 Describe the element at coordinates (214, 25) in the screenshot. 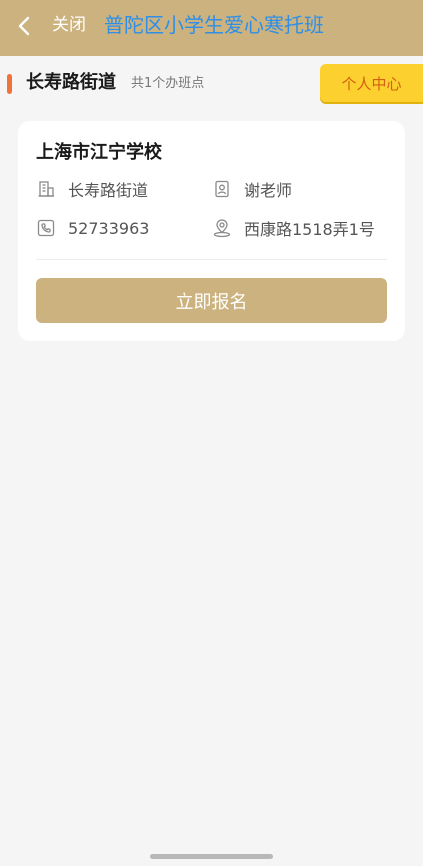

I see `page-title: 普陀区小学生爱心寒托班` at that location.